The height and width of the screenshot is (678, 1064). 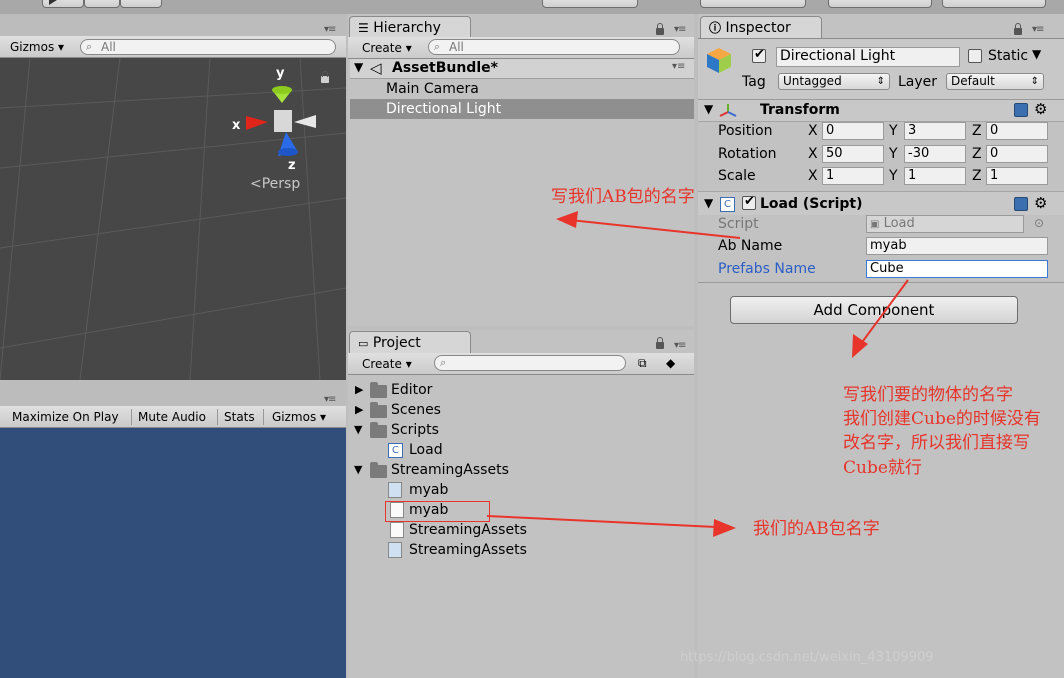 What do you see at coordinates (719, 60) in the screenshot?
I see `gameobject-cube-icon` at bounding box center [719, 60].